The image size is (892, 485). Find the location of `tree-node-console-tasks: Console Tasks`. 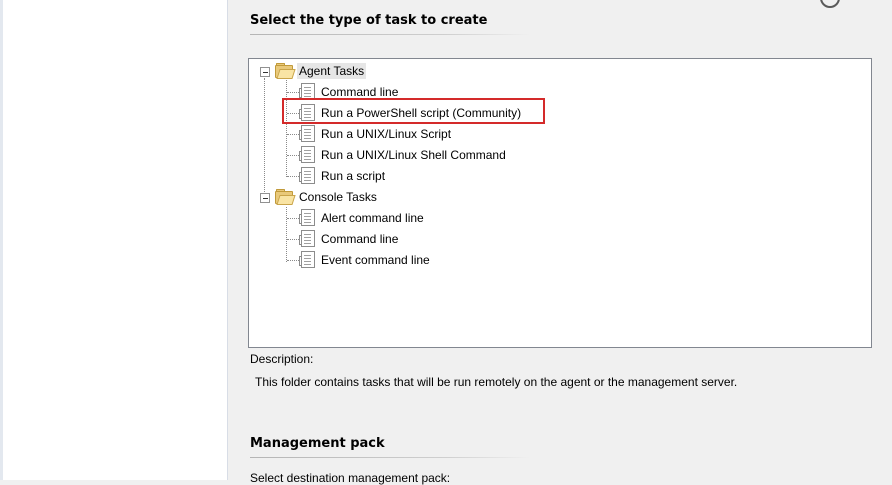

tree-node-console-tasks: Console Tasks is located at coordinates (338, 197).